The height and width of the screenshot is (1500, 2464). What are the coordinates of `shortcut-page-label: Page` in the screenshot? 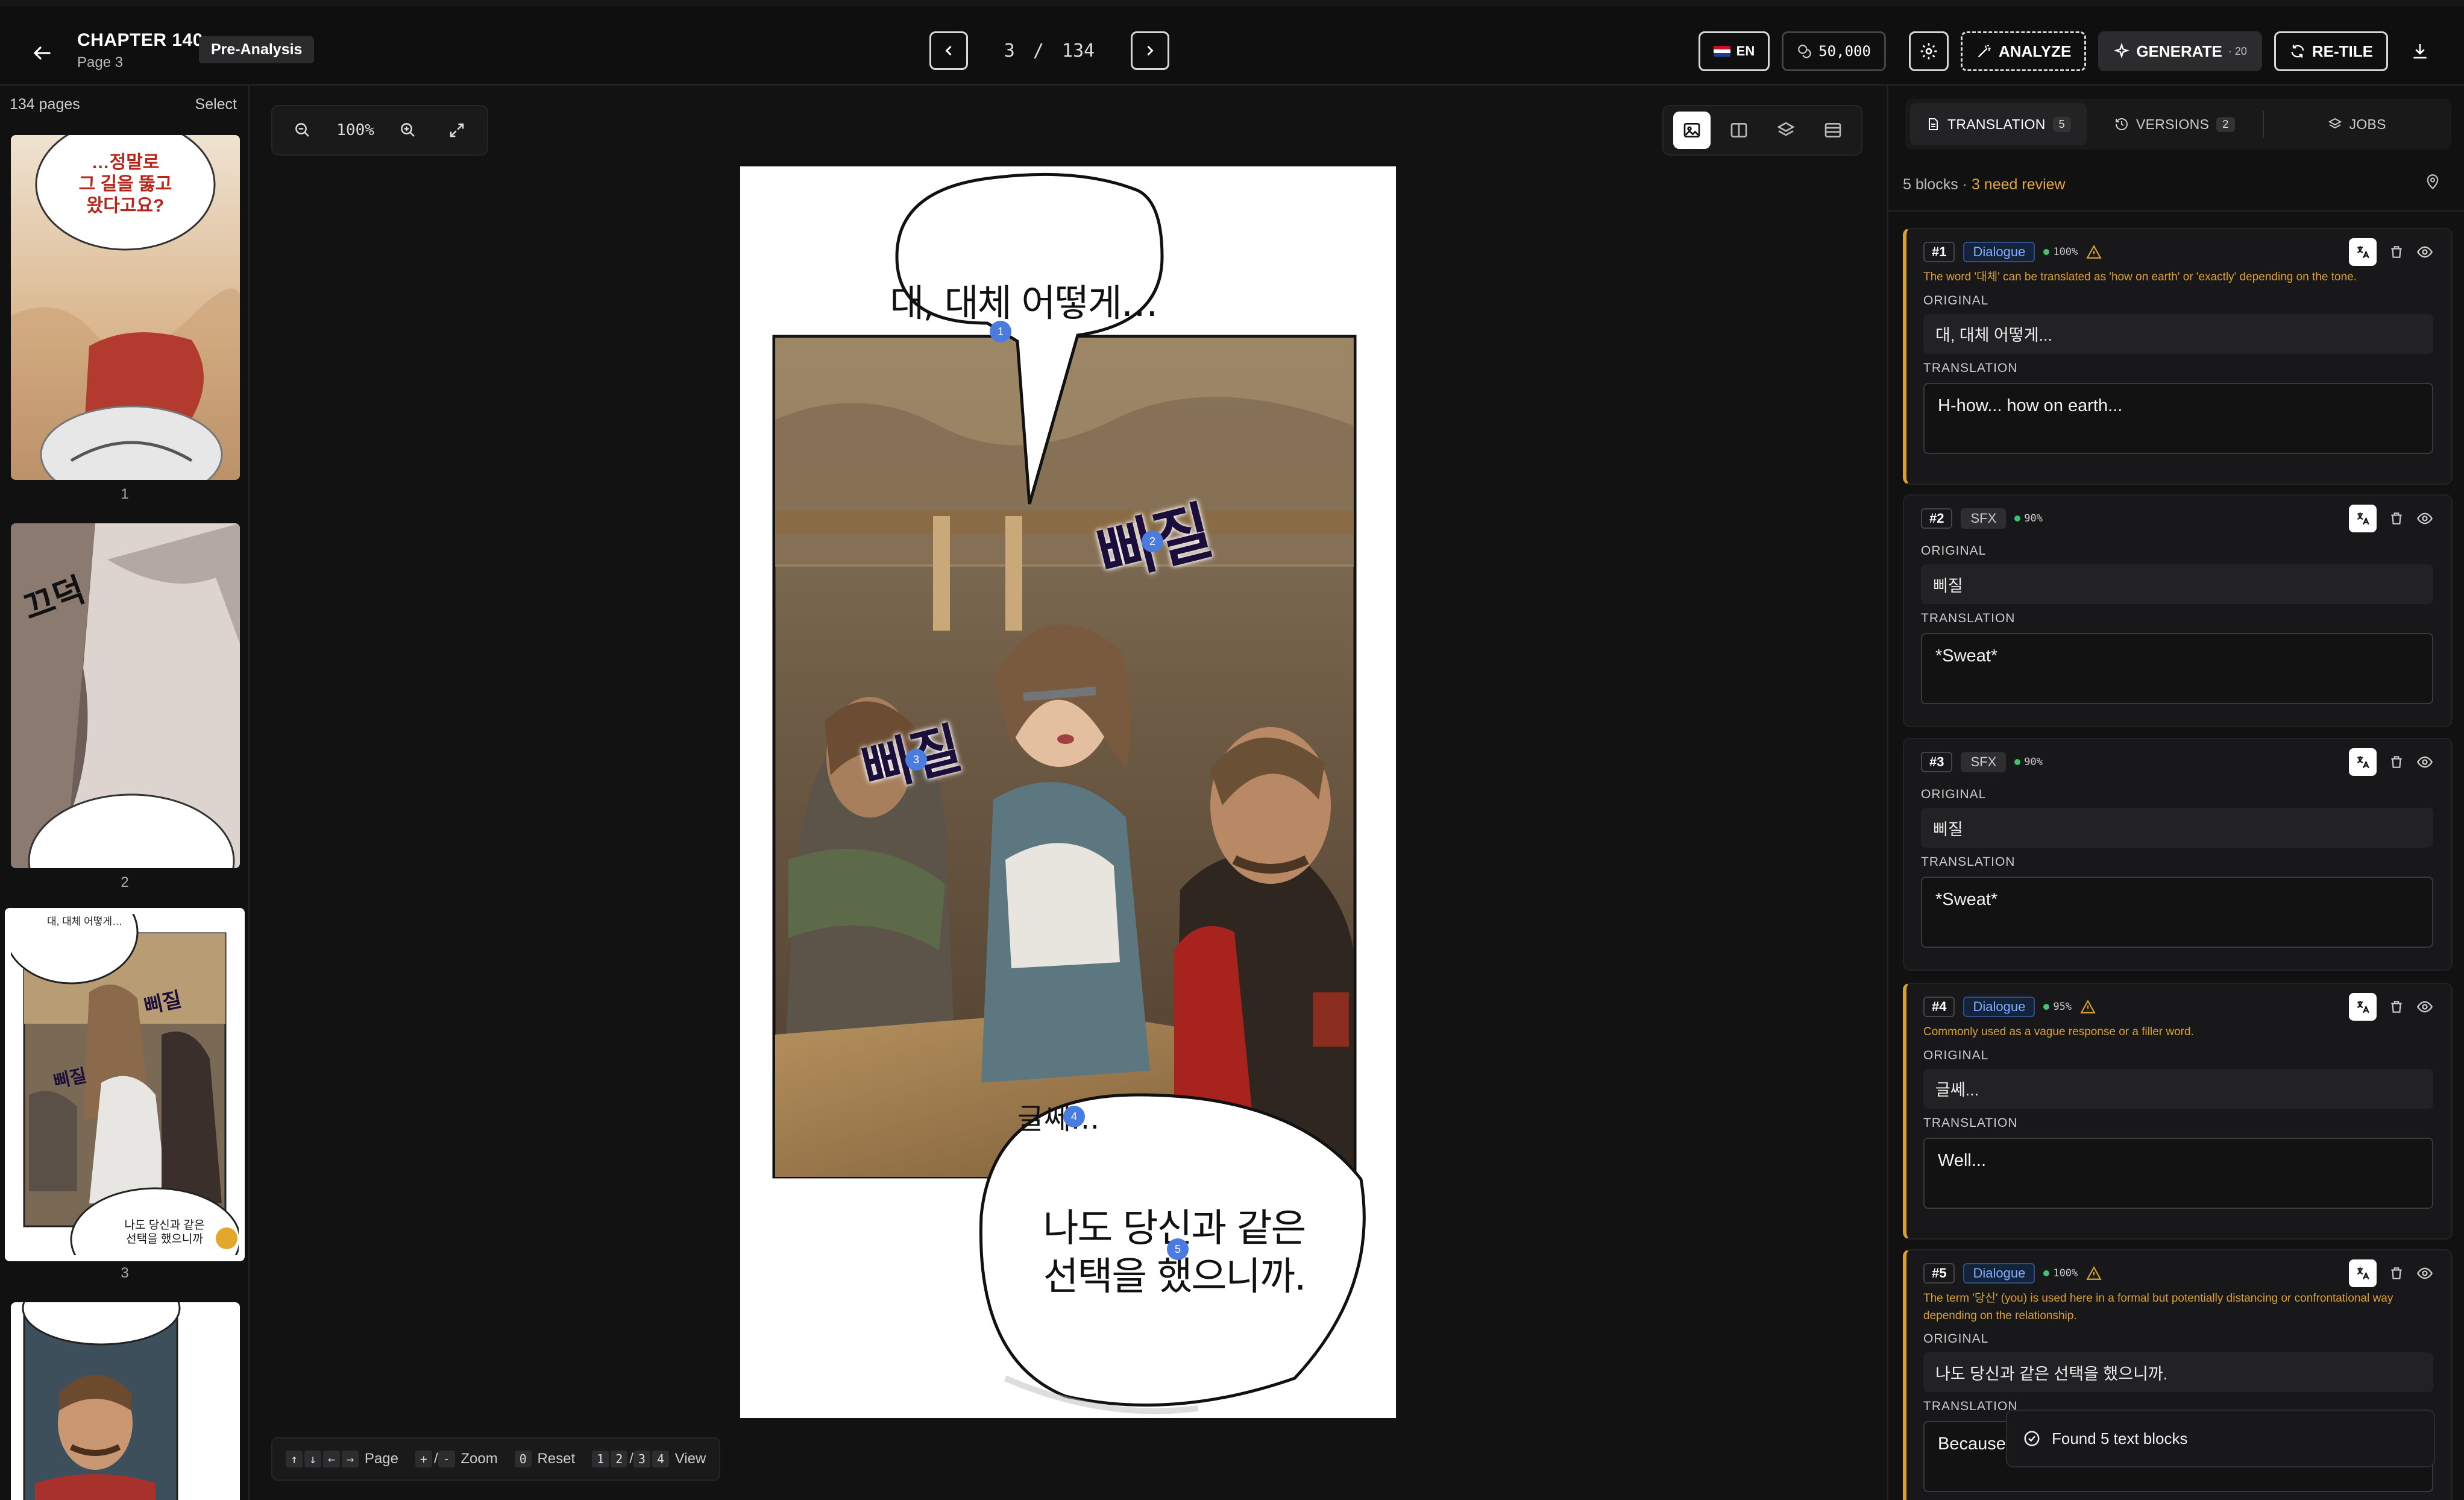 It's located at (381, 1459).